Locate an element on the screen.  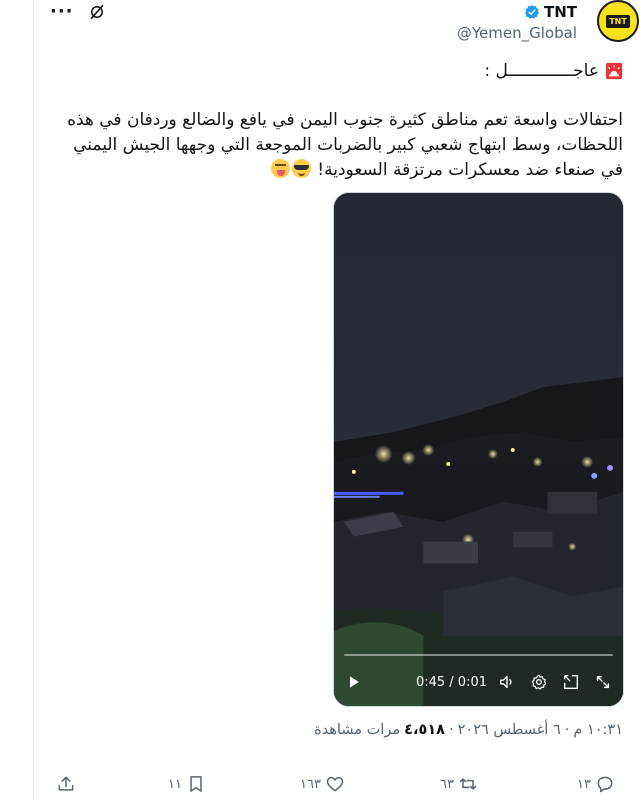
bookmark-icon is located at coordinates (196, 784).